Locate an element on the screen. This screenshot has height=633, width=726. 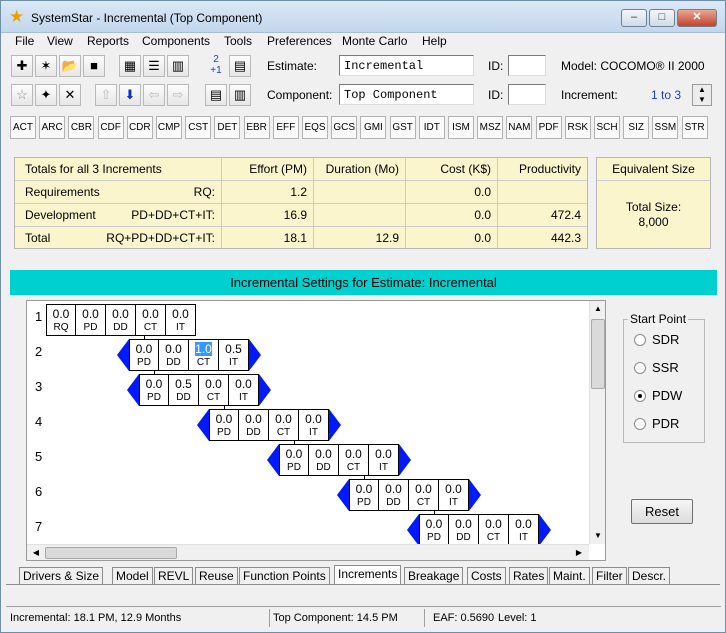
driver-tag-gcs: GCS is located at coordinates (344, 127).